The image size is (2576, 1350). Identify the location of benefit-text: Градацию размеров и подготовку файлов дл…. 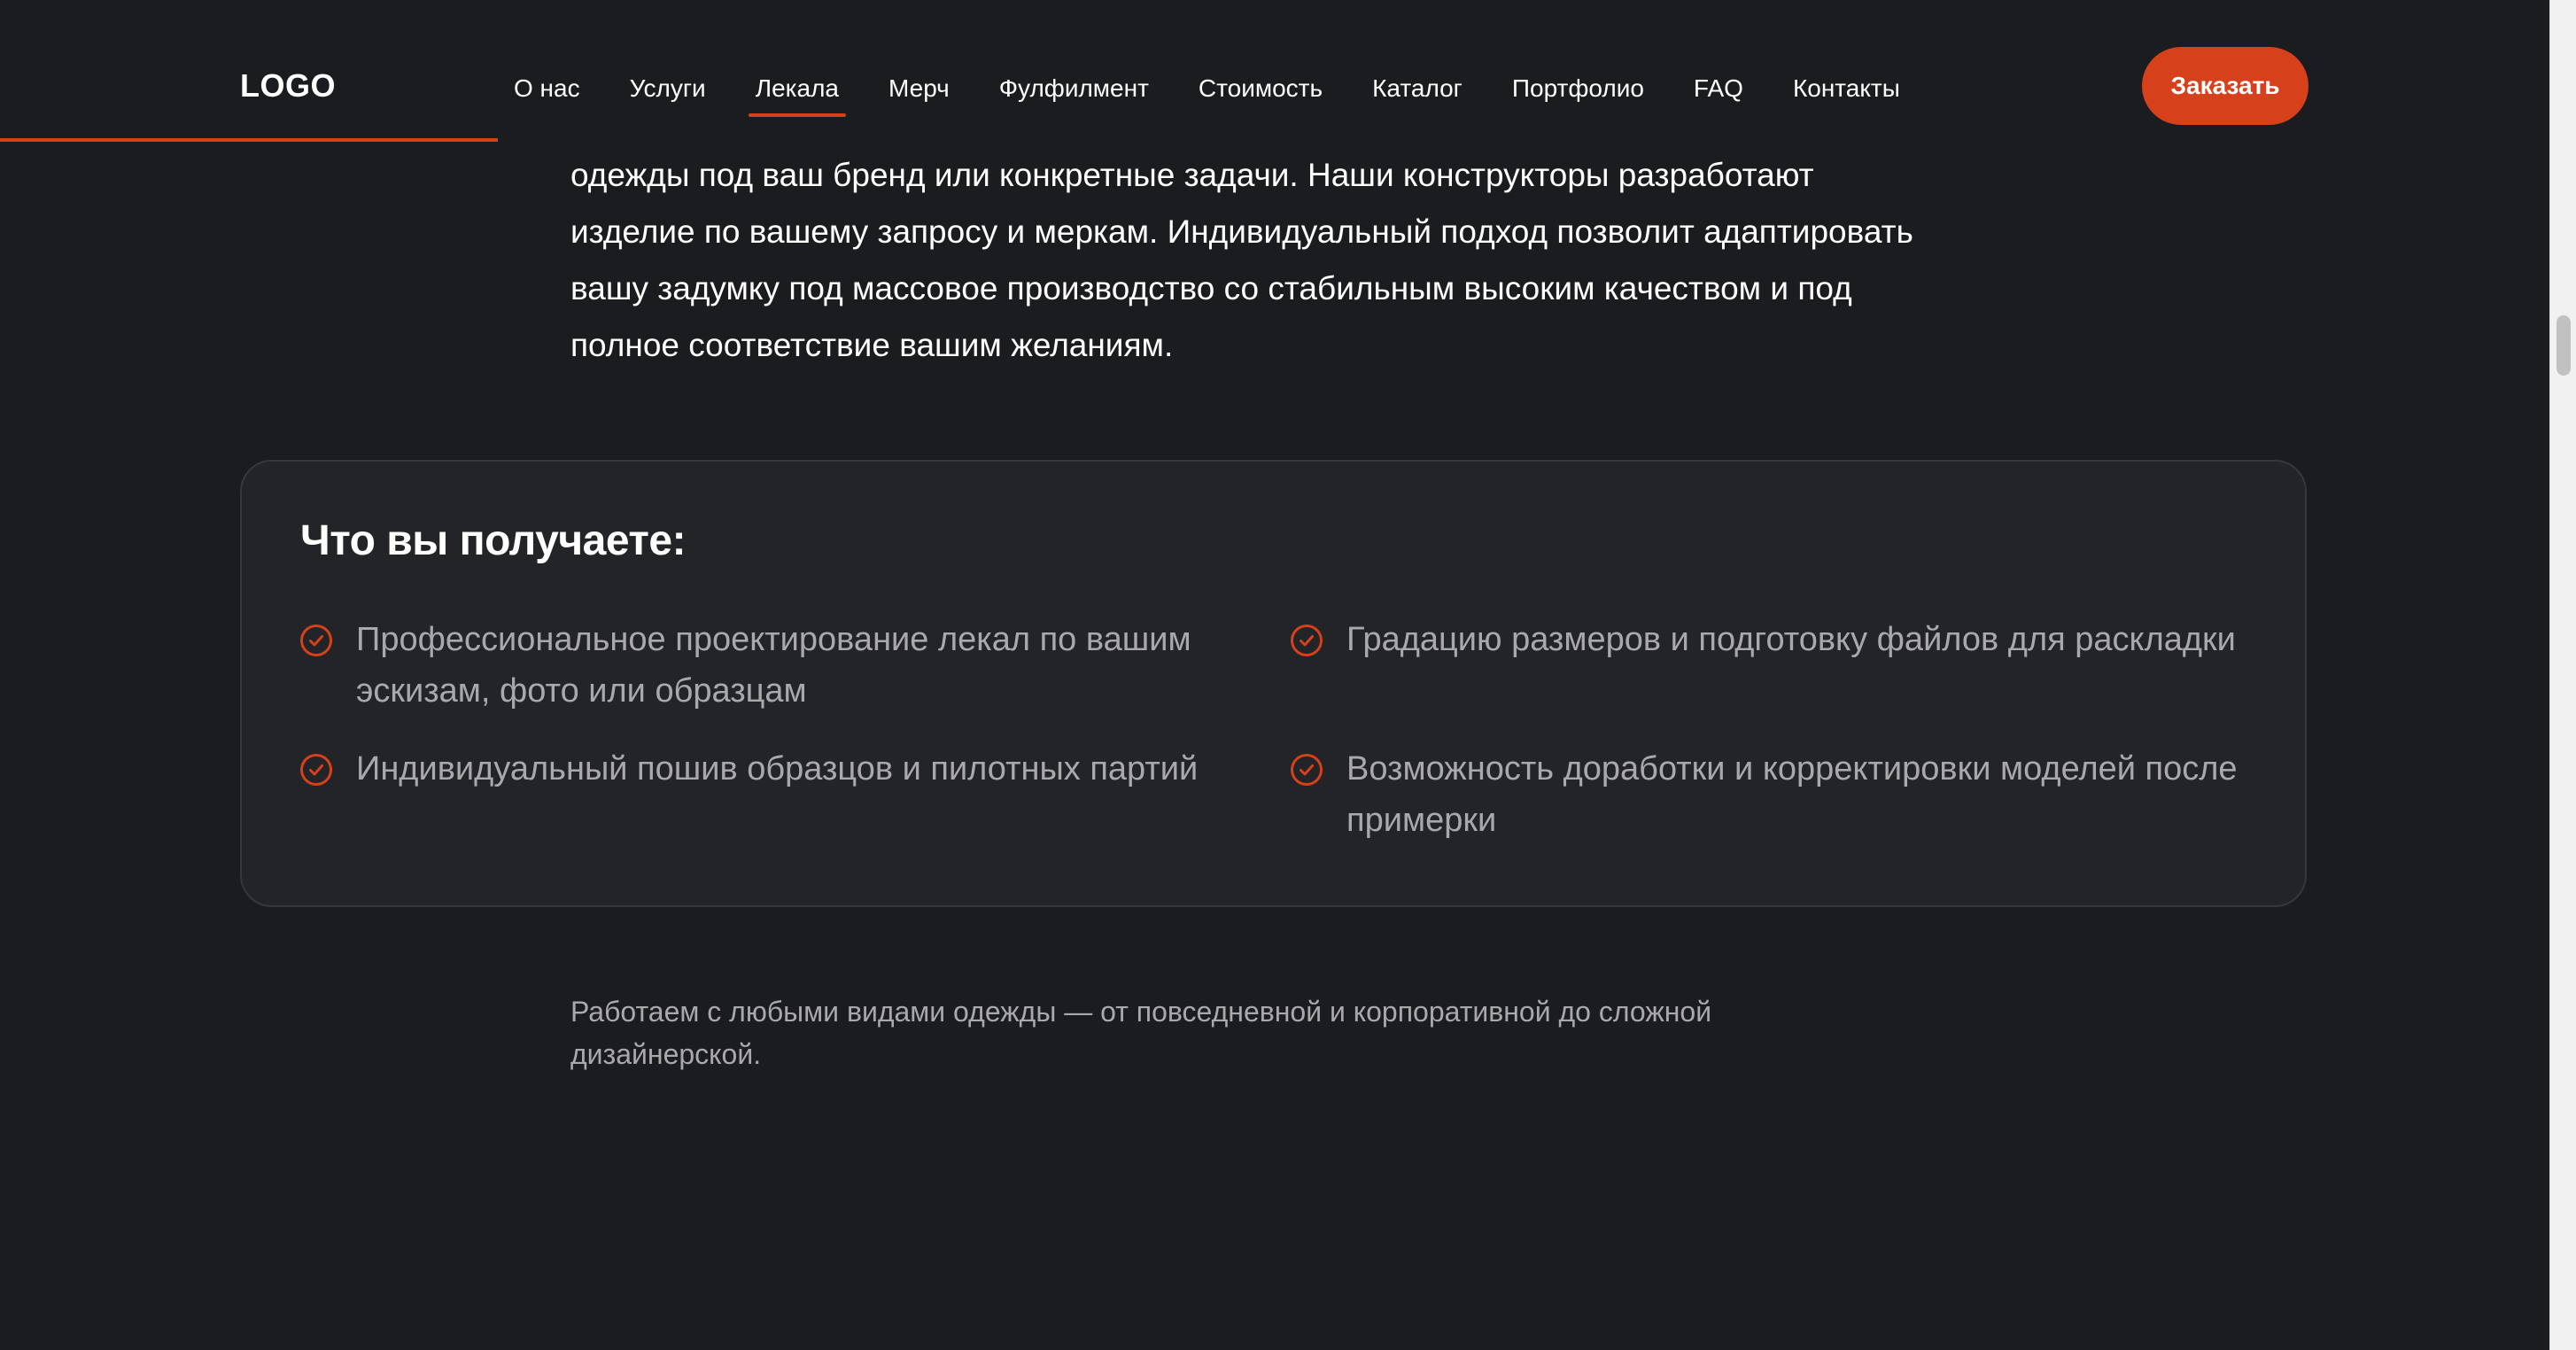
(1791, 639).